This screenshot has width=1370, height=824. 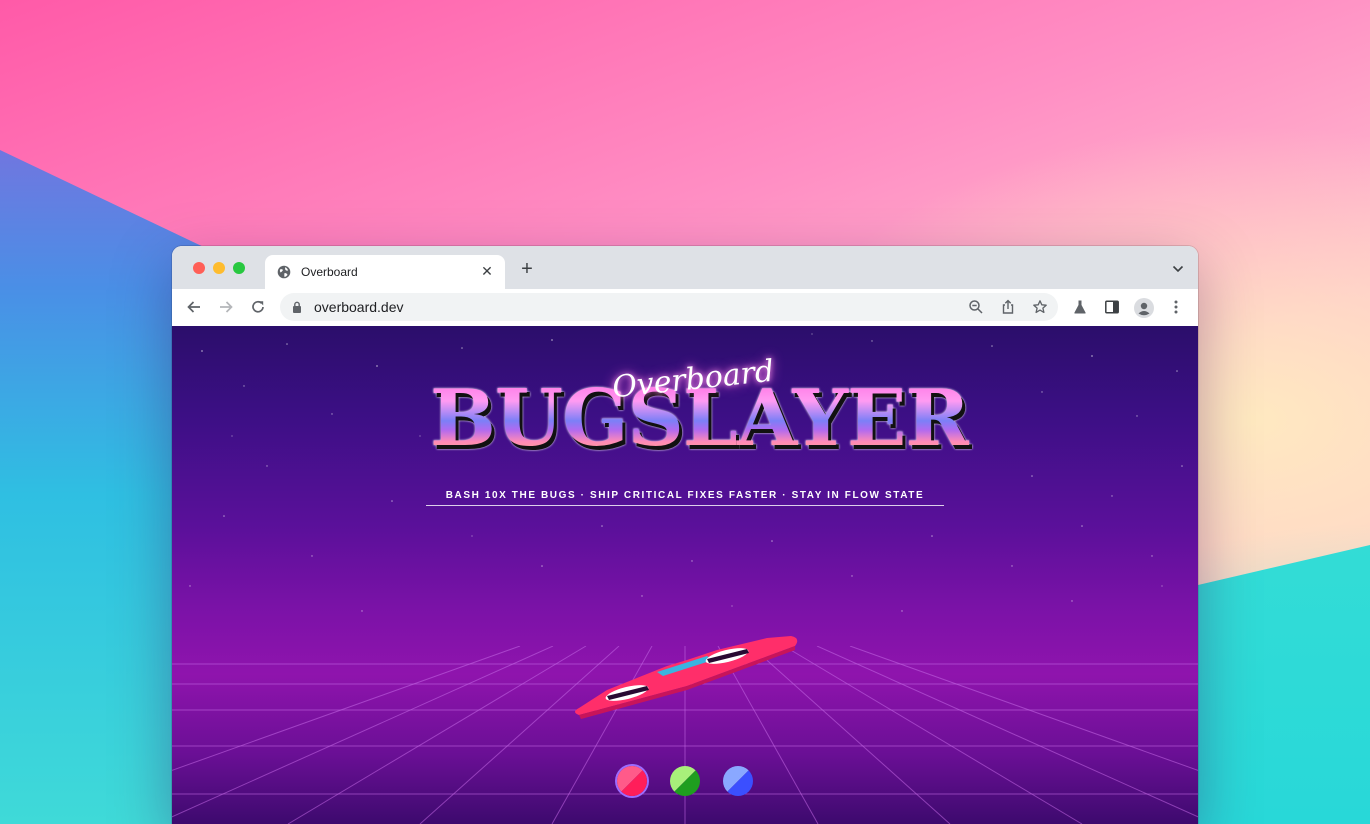 What do you see at coordinates (1112, 307) in the screenshot?
I see `side-panel-icon` at bounding box center [1112, 307].